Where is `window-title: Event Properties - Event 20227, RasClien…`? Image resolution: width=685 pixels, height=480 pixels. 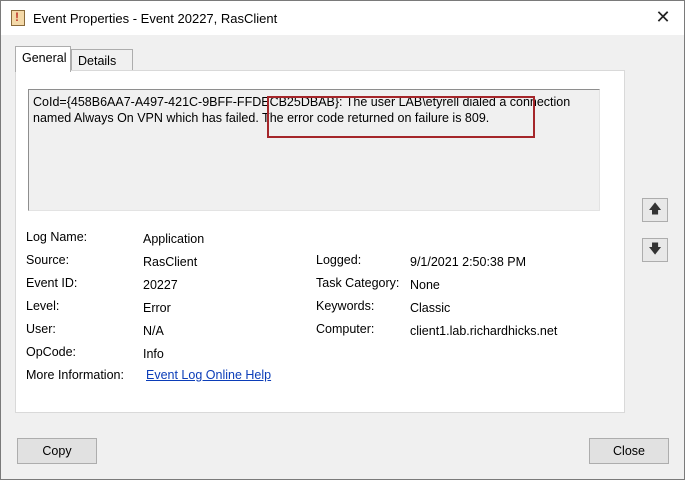
window-title: Event Properties - Event 20227, RasClien… is located at coordinates (155, 18).